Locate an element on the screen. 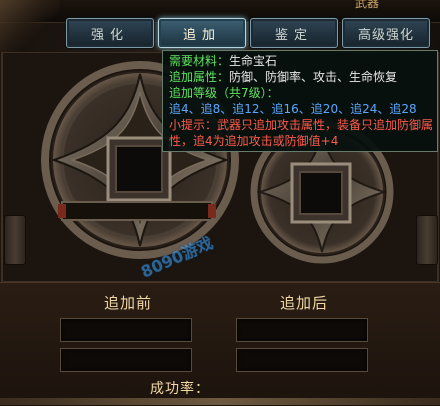 This screenshot has width=440, height=406. before-label: 追加前 is located at coordinates (127, 303).